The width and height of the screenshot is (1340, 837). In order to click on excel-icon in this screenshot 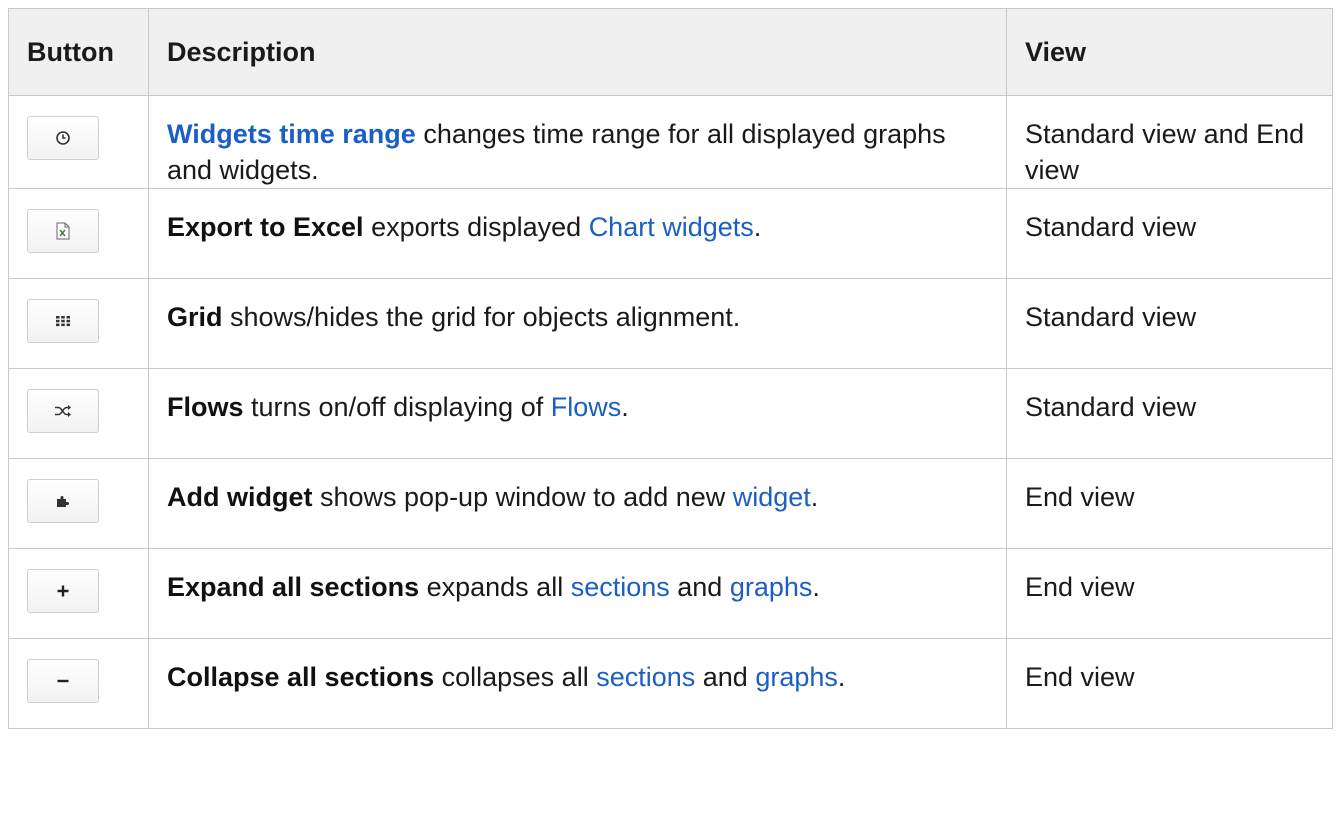, I will do `click(63, 231)`.